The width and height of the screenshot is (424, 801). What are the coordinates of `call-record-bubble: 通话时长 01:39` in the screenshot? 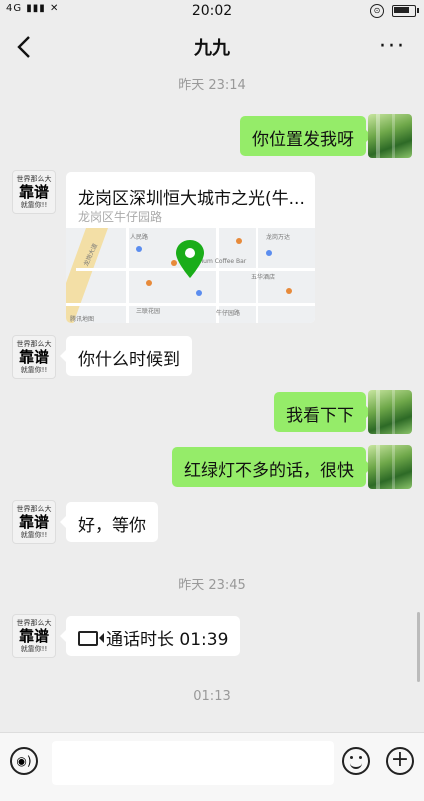 It's located at (150, 636).